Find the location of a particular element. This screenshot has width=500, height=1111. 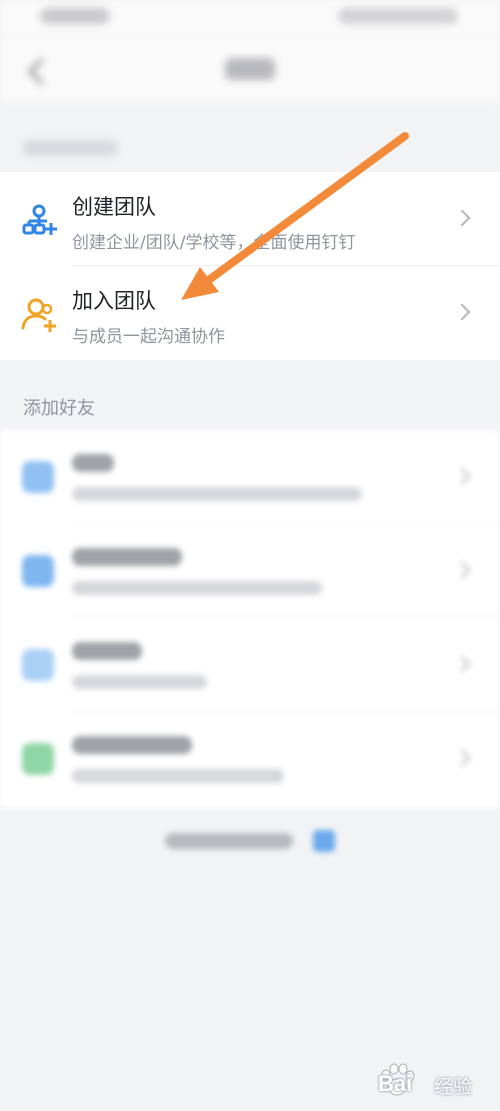

page-title is located at coordinates (250, 69).